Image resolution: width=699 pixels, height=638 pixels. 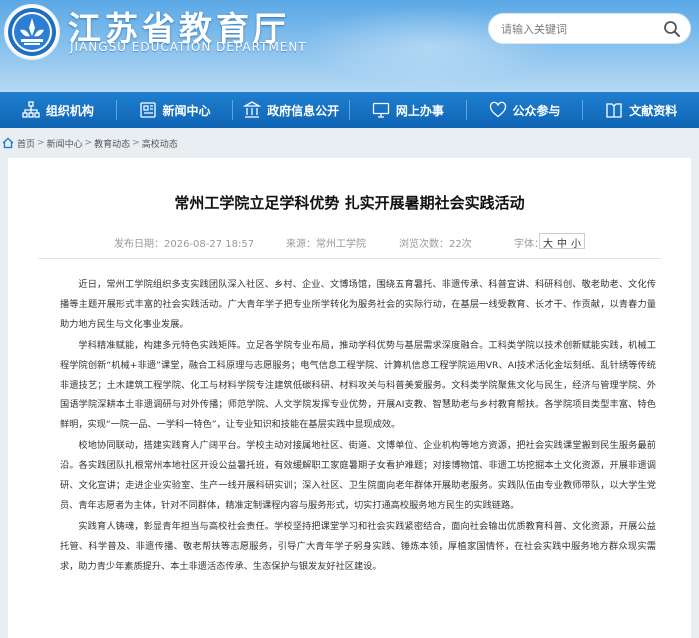 What do you see at coordinates (26, 143) in the screenshot?
I see `breadcrumb-home: 首页` at bounding box center [26, 143].